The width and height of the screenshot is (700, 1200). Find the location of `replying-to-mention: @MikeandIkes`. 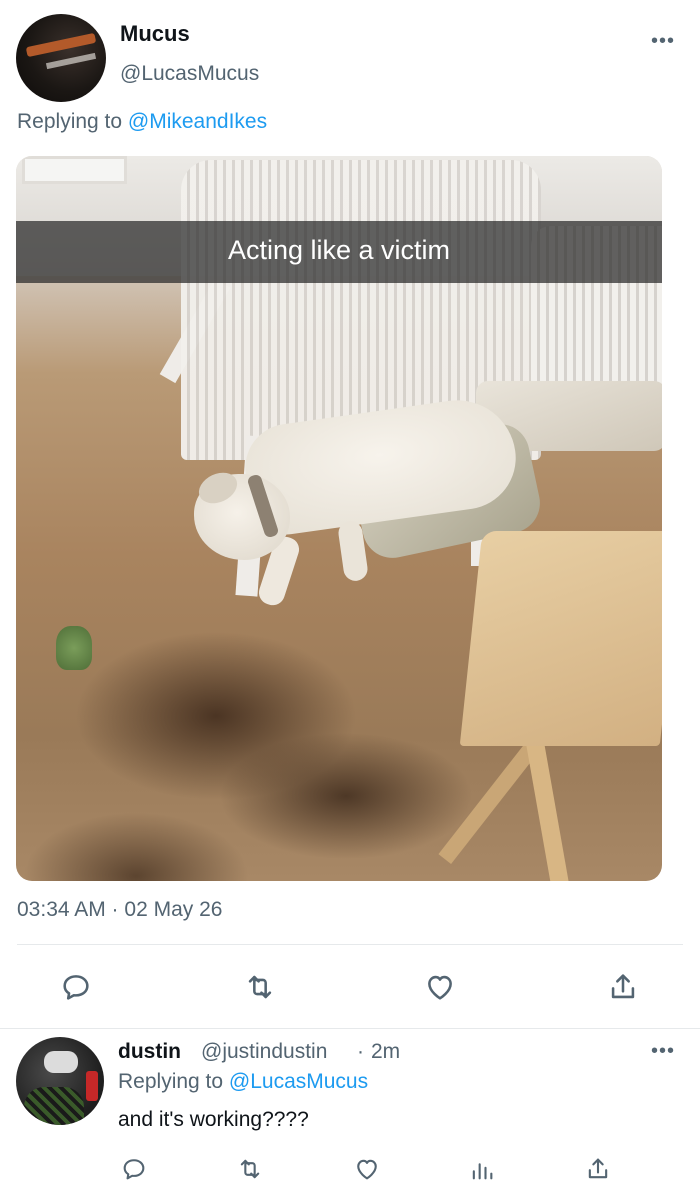

replying-to-mention: @MikeandIkes is located at coordinates (197, 121).